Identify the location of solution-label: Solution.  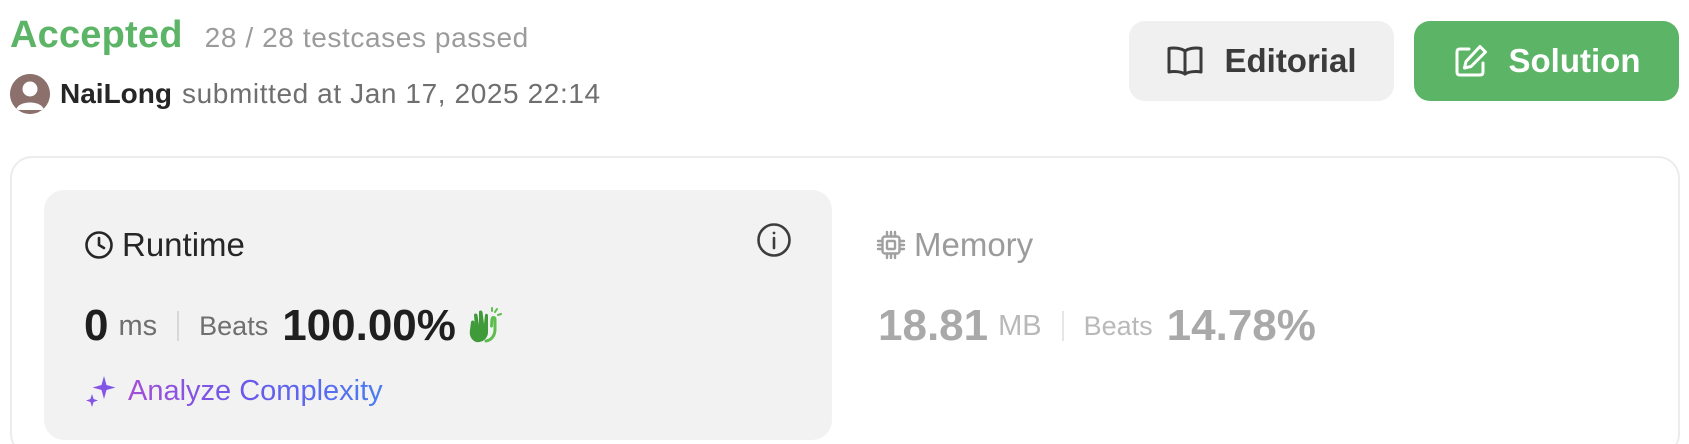
(1574, 60).